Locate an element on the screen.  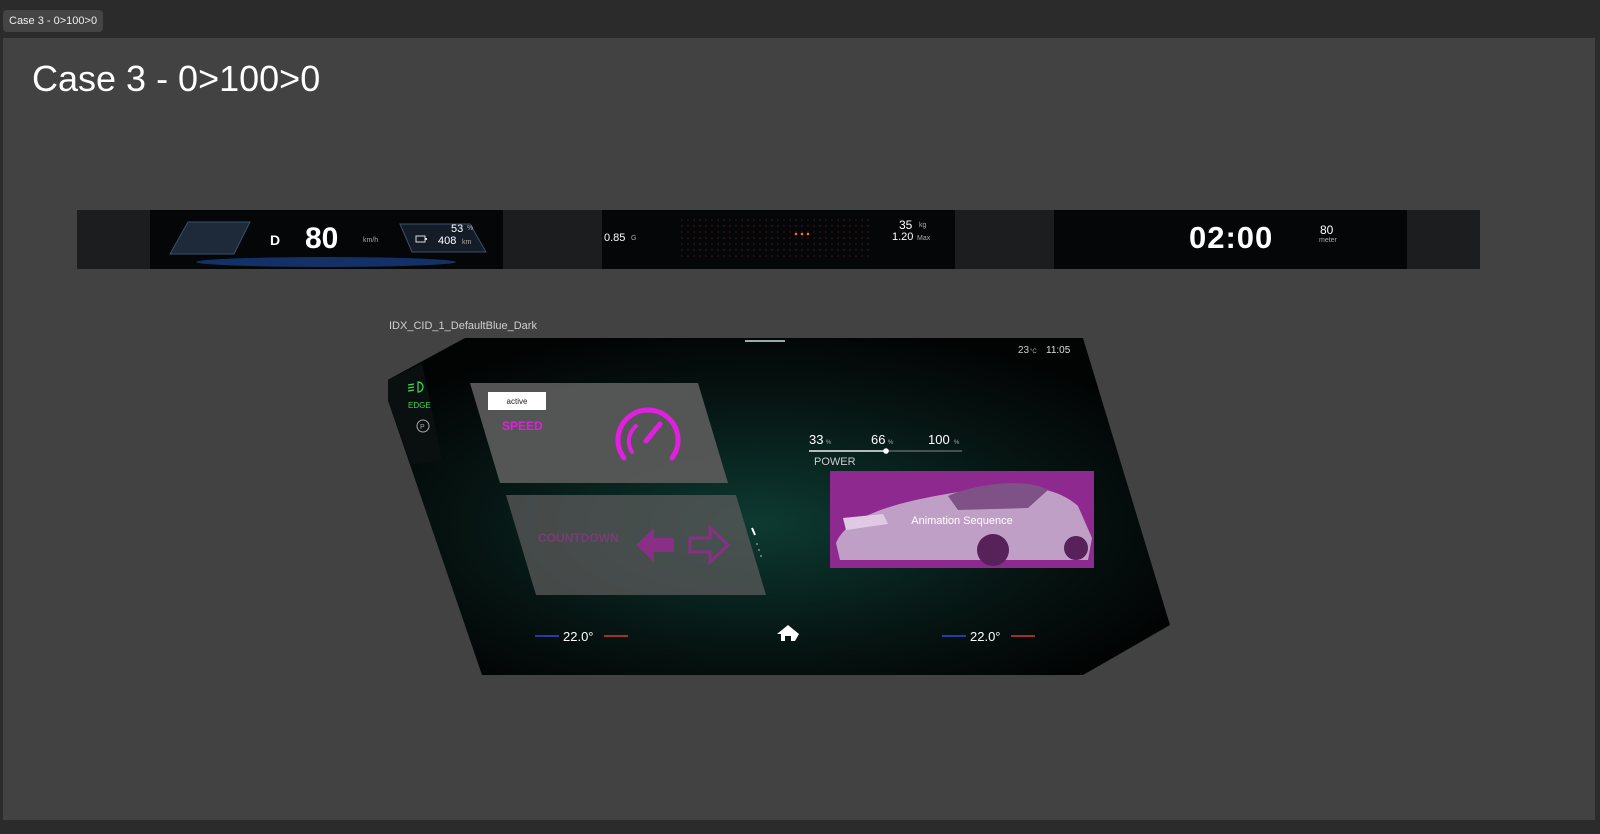
countdown-label: COUNTDOWN is located at coordinates (578, 538).